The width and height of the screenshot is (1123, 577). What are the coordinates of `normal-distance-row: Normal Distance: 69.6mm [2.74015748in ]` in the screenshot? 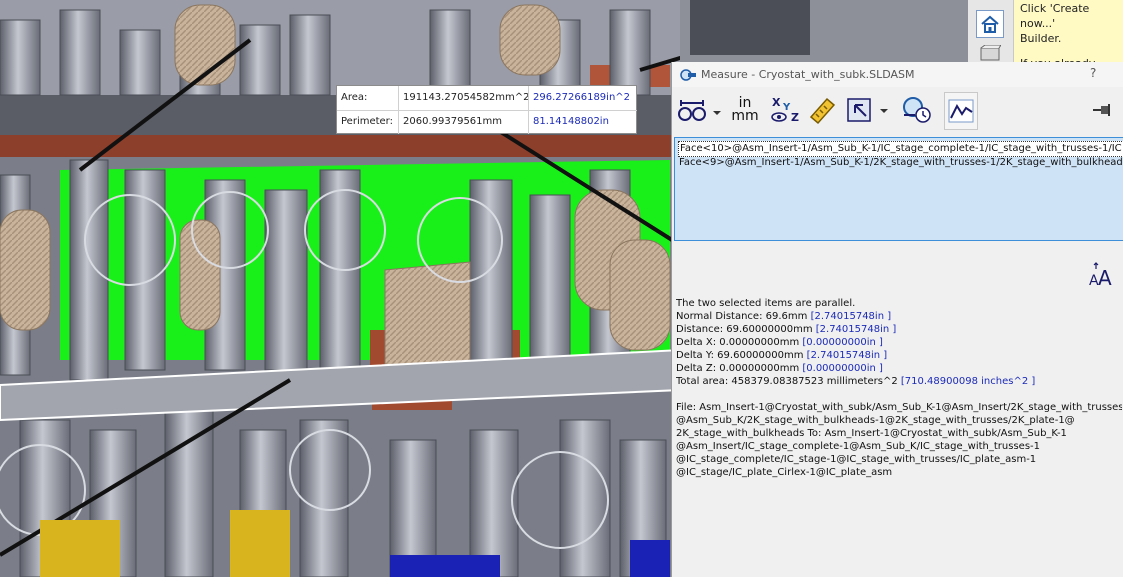 It's located at (899, 316).